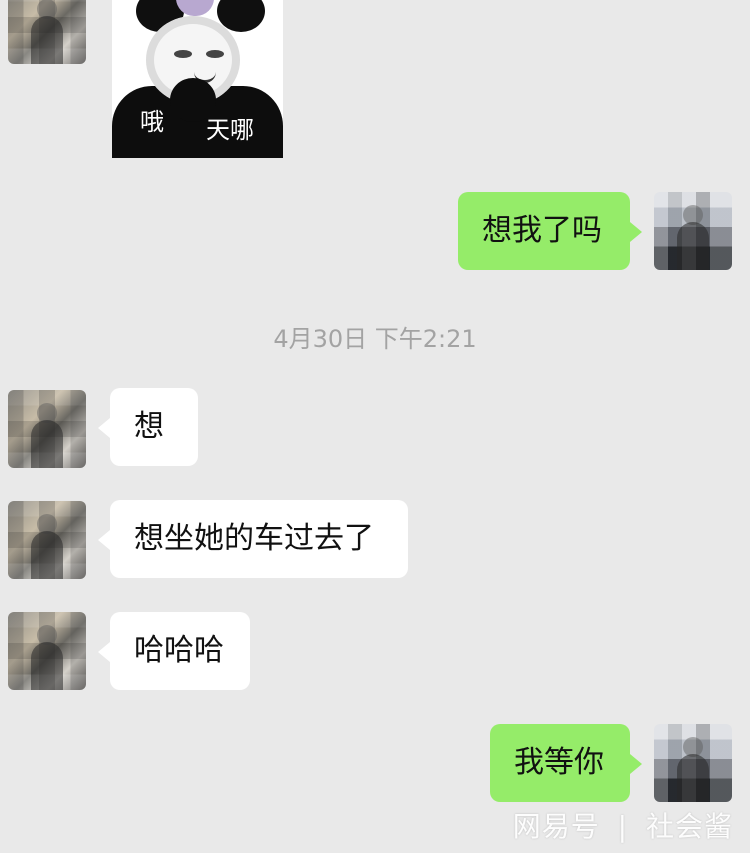  I want to click on incoming-message-bubble: 想, so click(148, 427).